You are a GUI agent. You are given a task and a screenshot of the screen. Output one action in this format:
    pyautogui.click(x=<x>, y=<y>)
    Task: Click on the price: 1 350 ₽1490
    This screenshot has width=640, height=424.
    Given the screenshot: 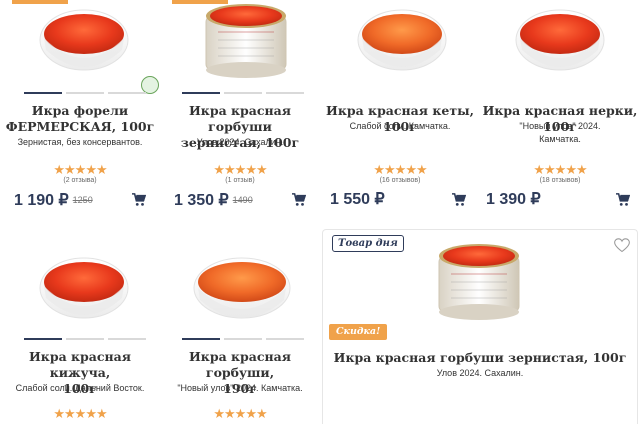 What is the action you would take?
    pyautogui.click(x=213, y=200)
    